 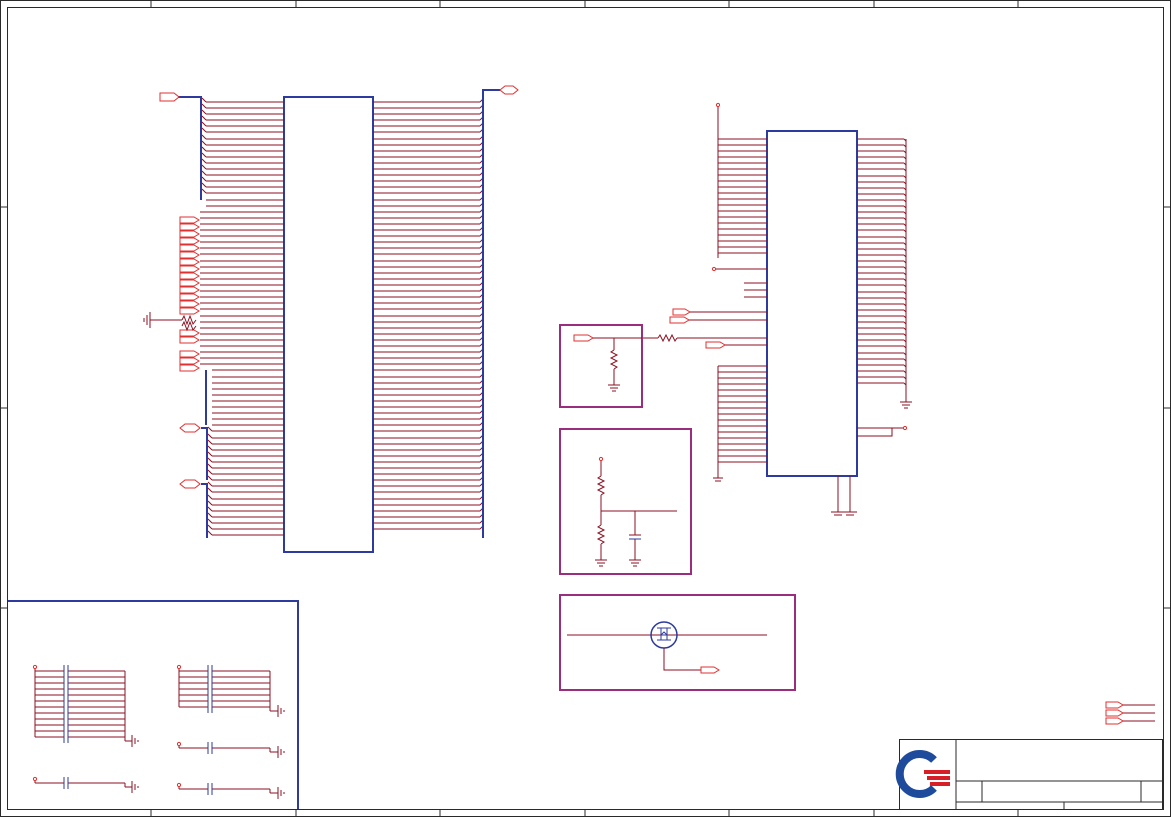 I want to click on chip-input-wires, so click(x=704, y=328).